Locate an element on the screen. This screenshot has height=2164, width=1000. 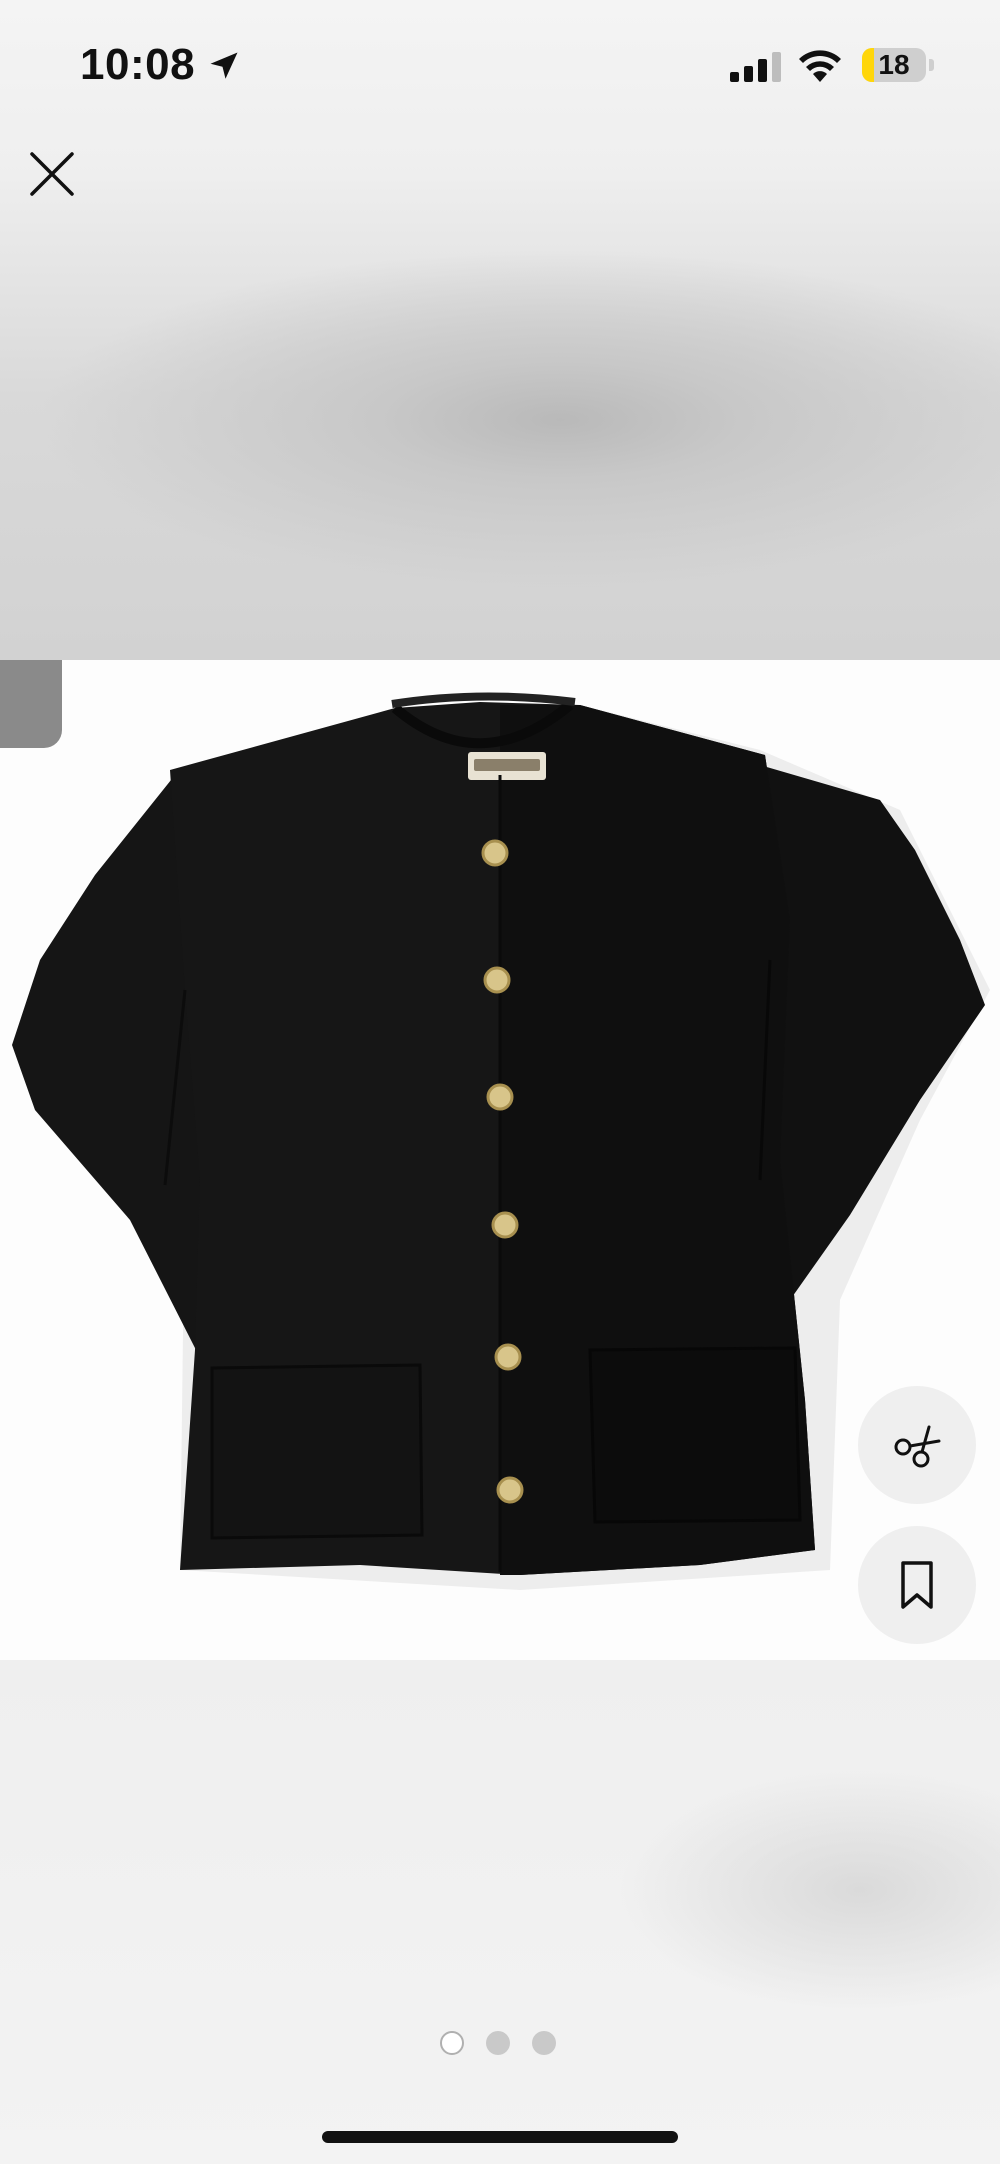
save-button is located at coordinates (917, 1585).